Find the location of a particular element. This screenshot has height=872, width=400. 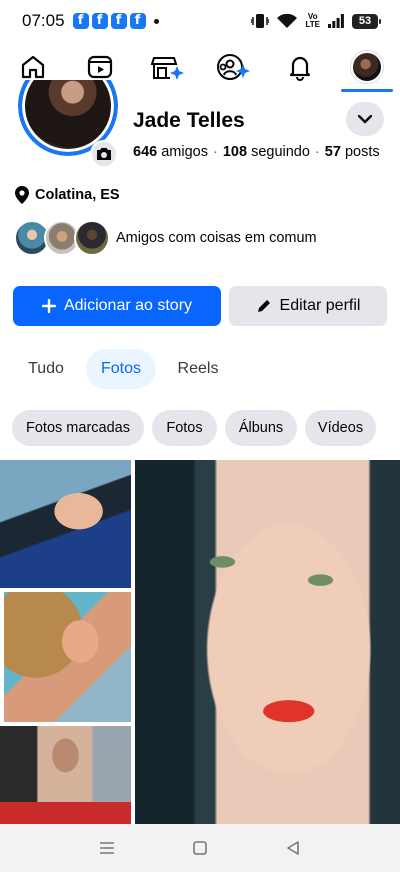

location-row: Colatina, ES is located at coordinates (67, 195).